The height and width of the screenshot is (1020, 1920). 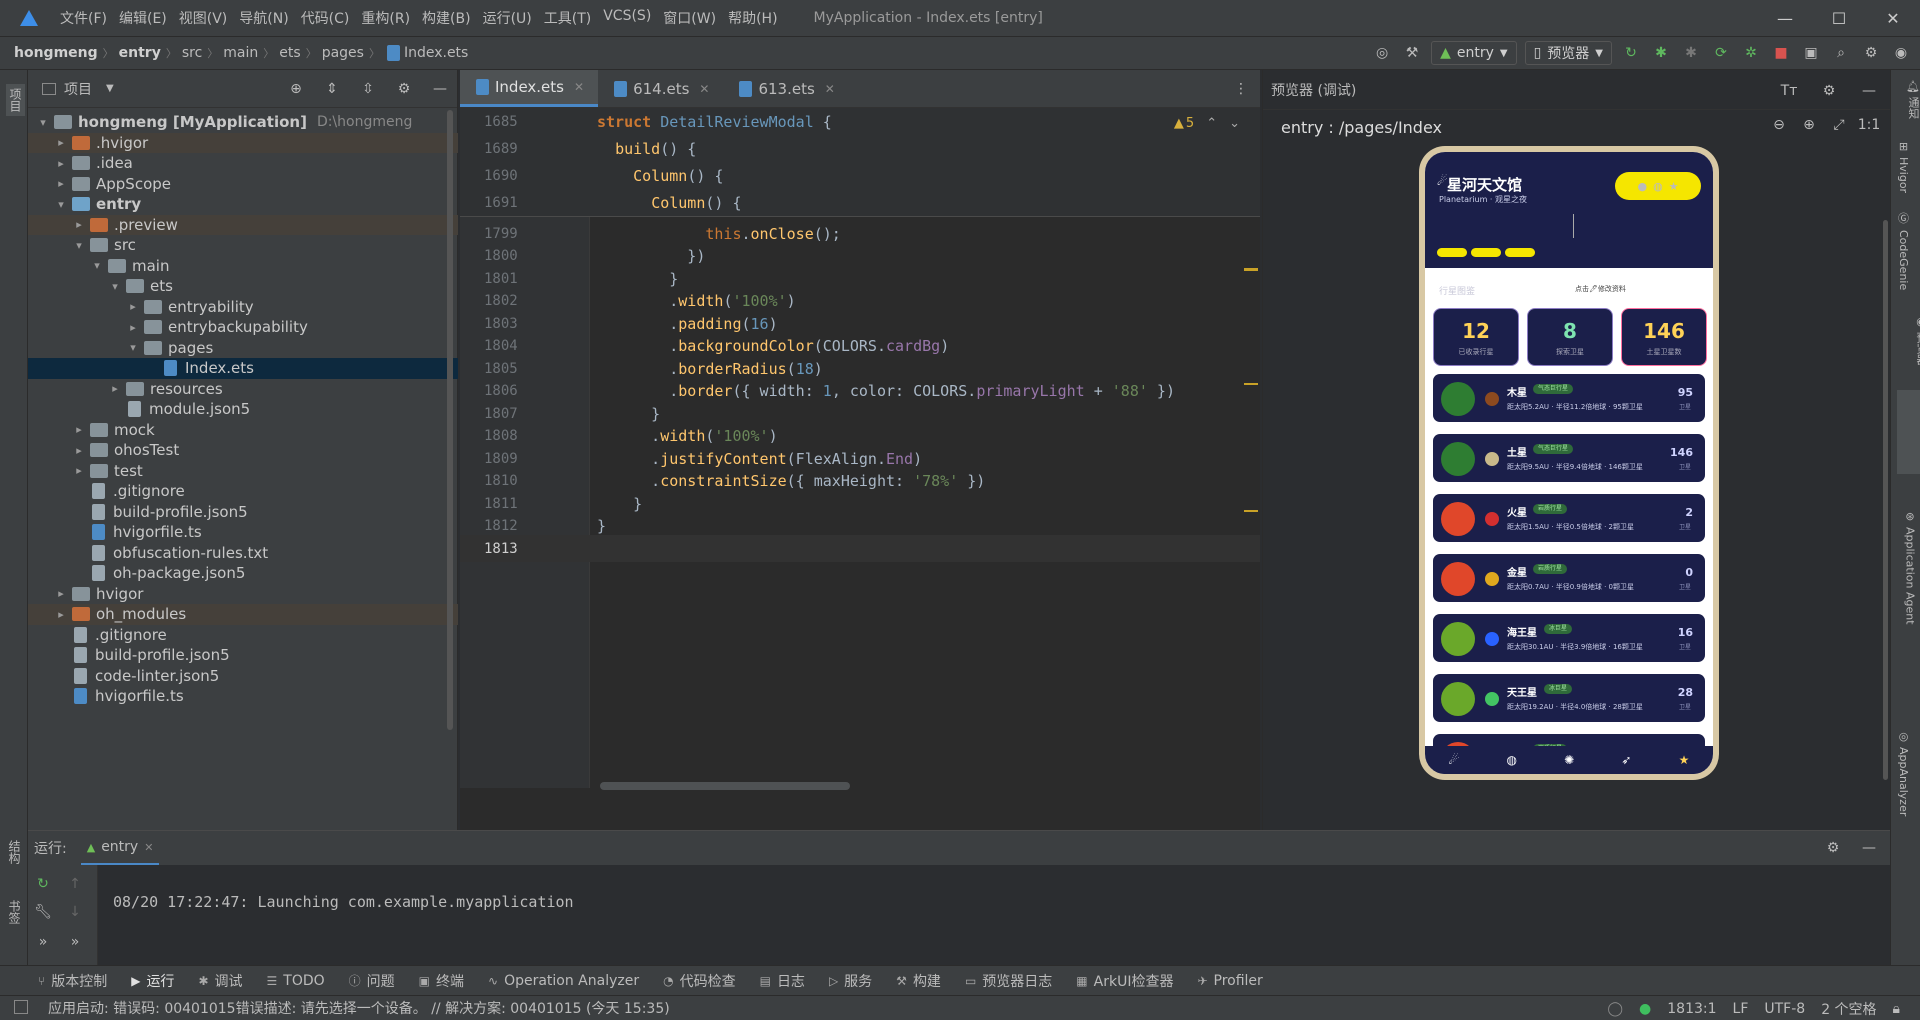 I want to click on tree-item: ▸ AppScope, so click(x=243, y=184).